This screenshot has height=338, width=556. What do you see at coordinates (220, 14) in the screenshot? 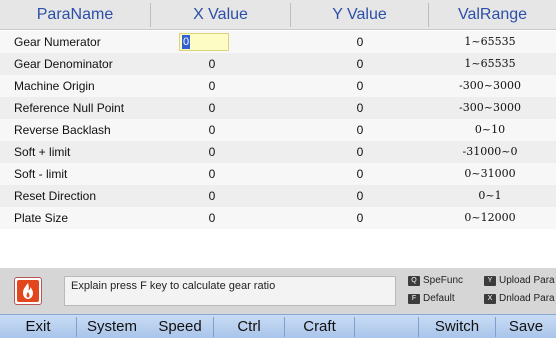
I see `header-x-value: X Value` at bounding box center [220, 14].